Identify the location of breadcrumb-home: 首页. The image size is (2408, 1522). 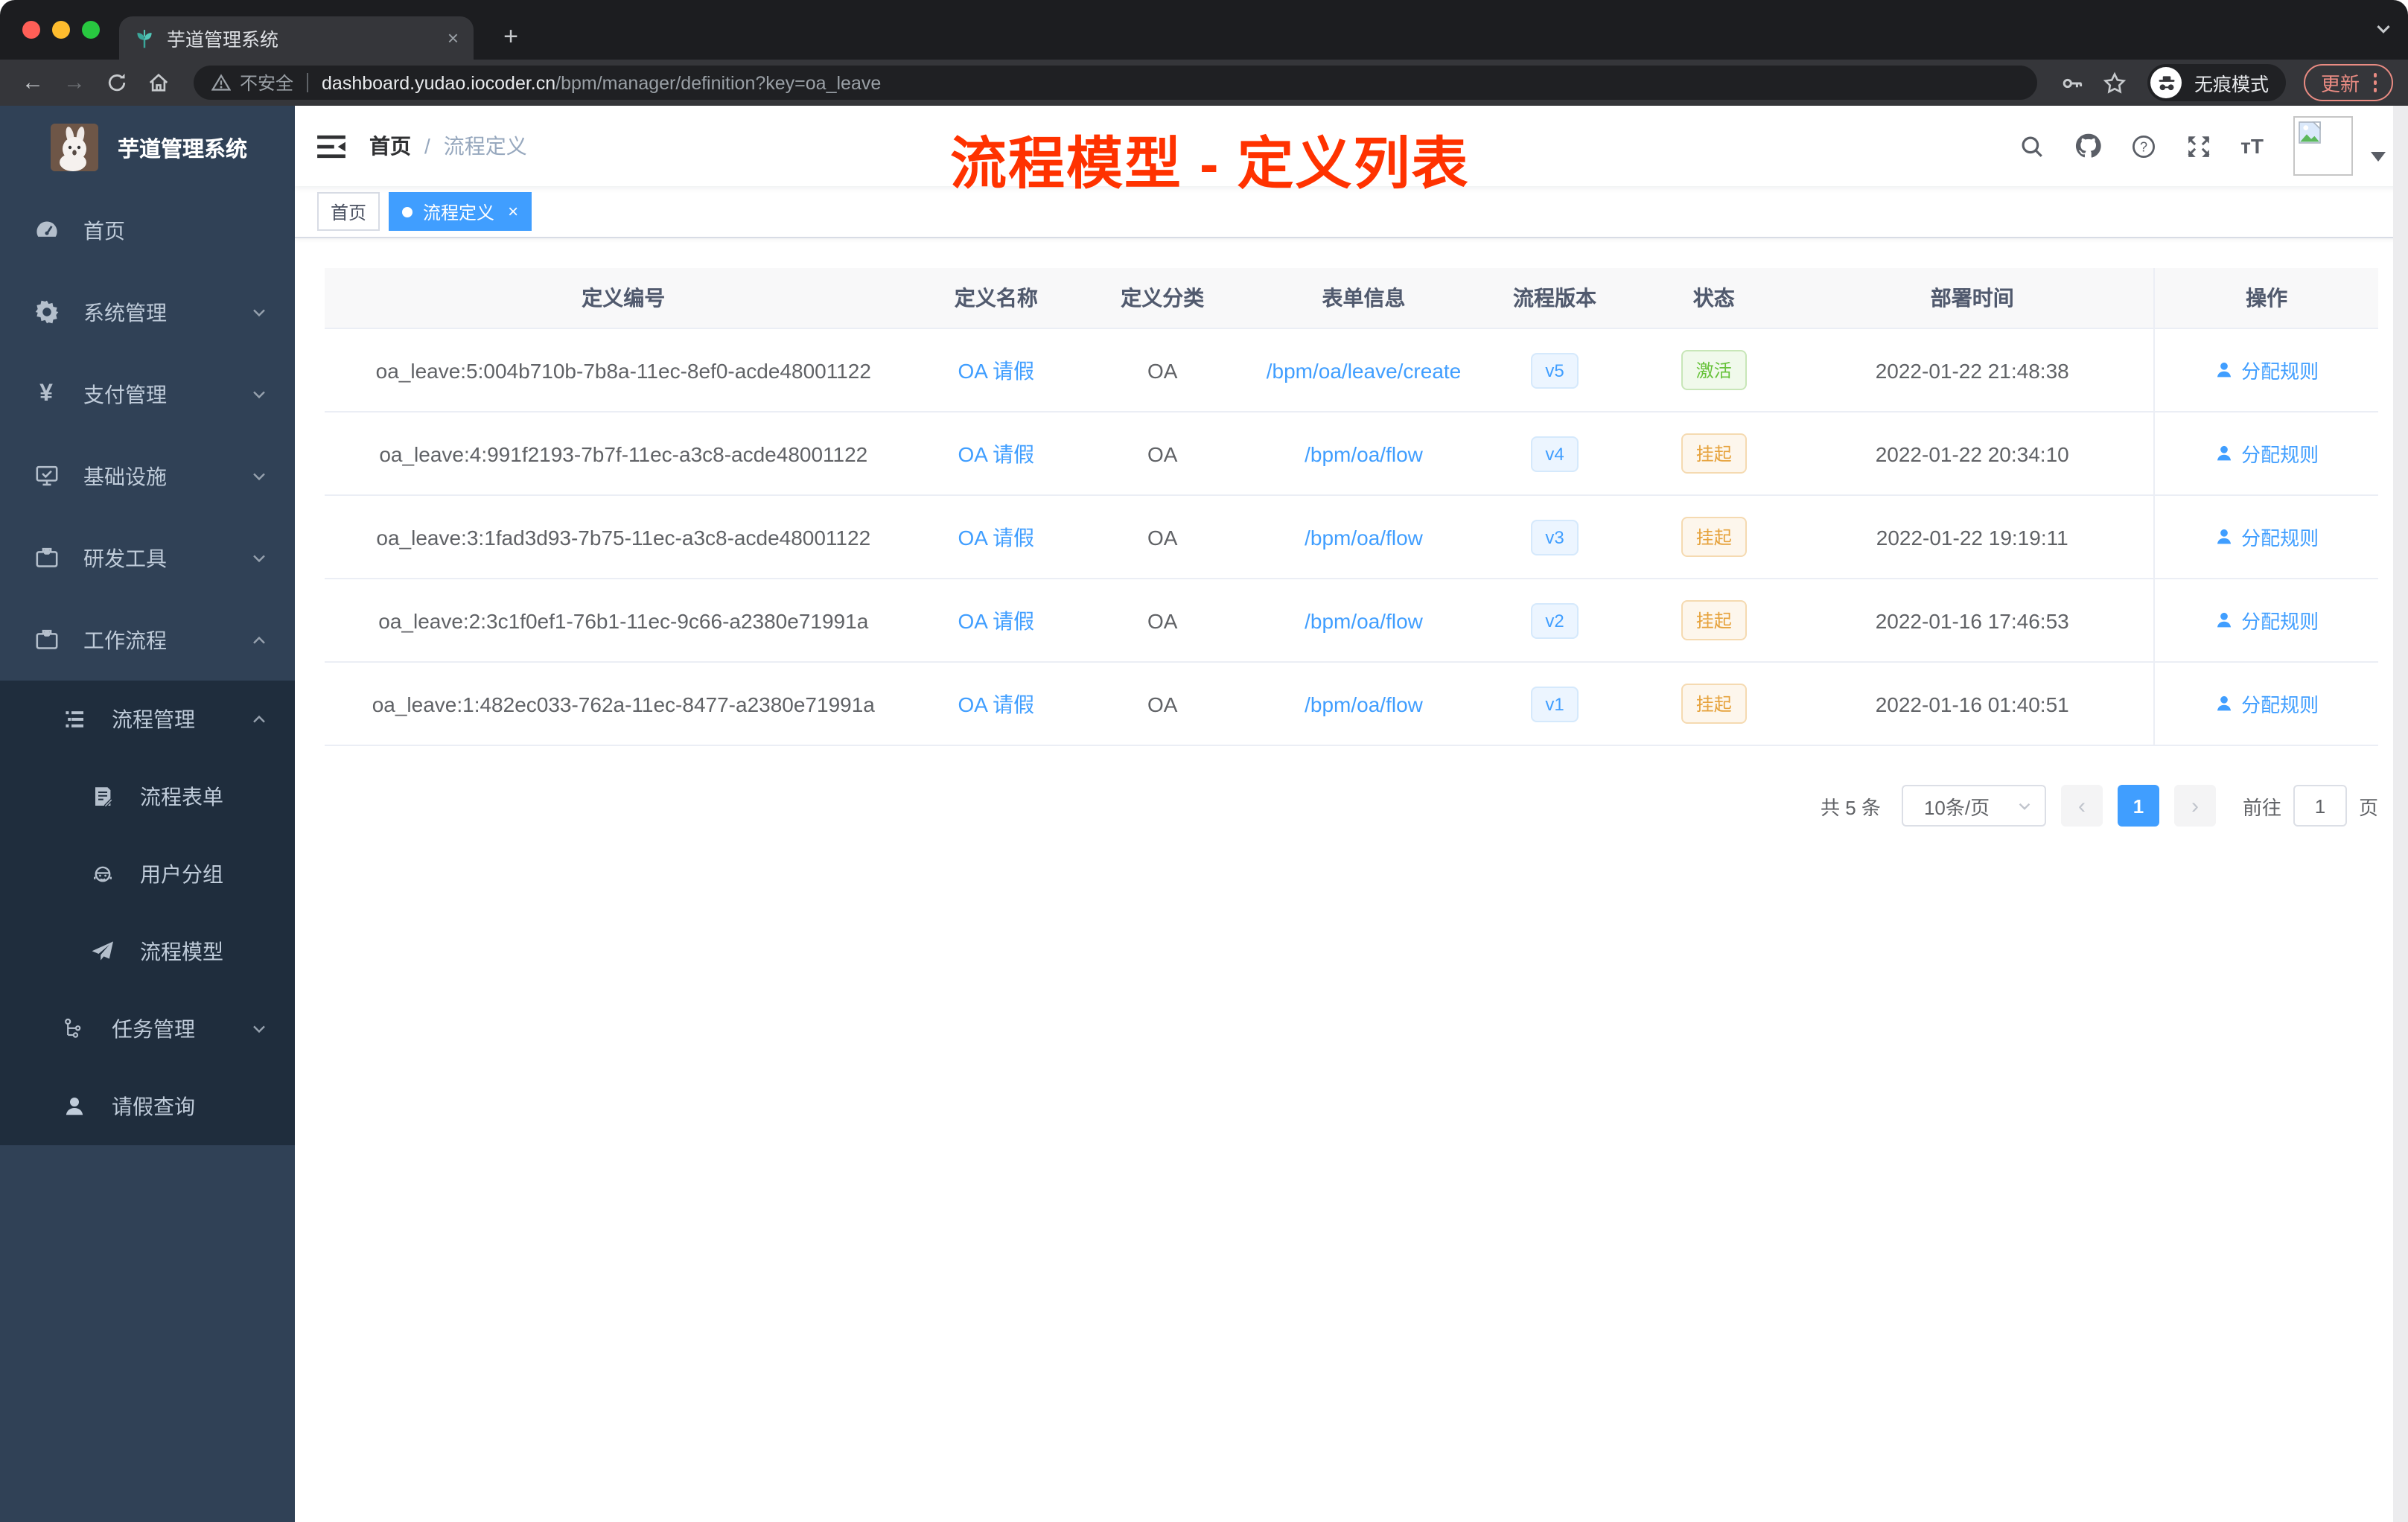
(390, 146).